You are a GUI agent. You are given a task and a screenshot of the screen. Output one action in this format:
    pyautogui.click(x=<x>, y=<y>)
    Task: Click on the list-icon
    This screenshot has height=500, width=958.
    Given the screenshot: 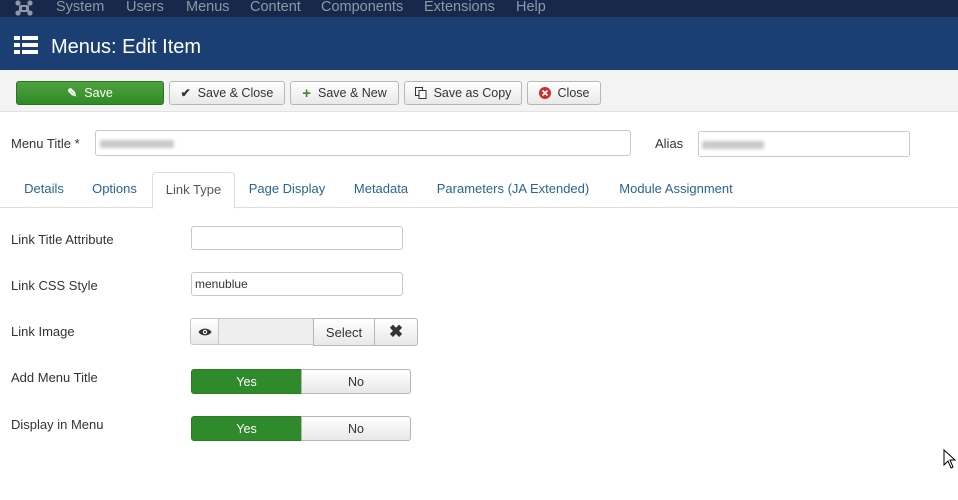 What is the action you would take?
    pyautogui.click(x=26, y=45)
    